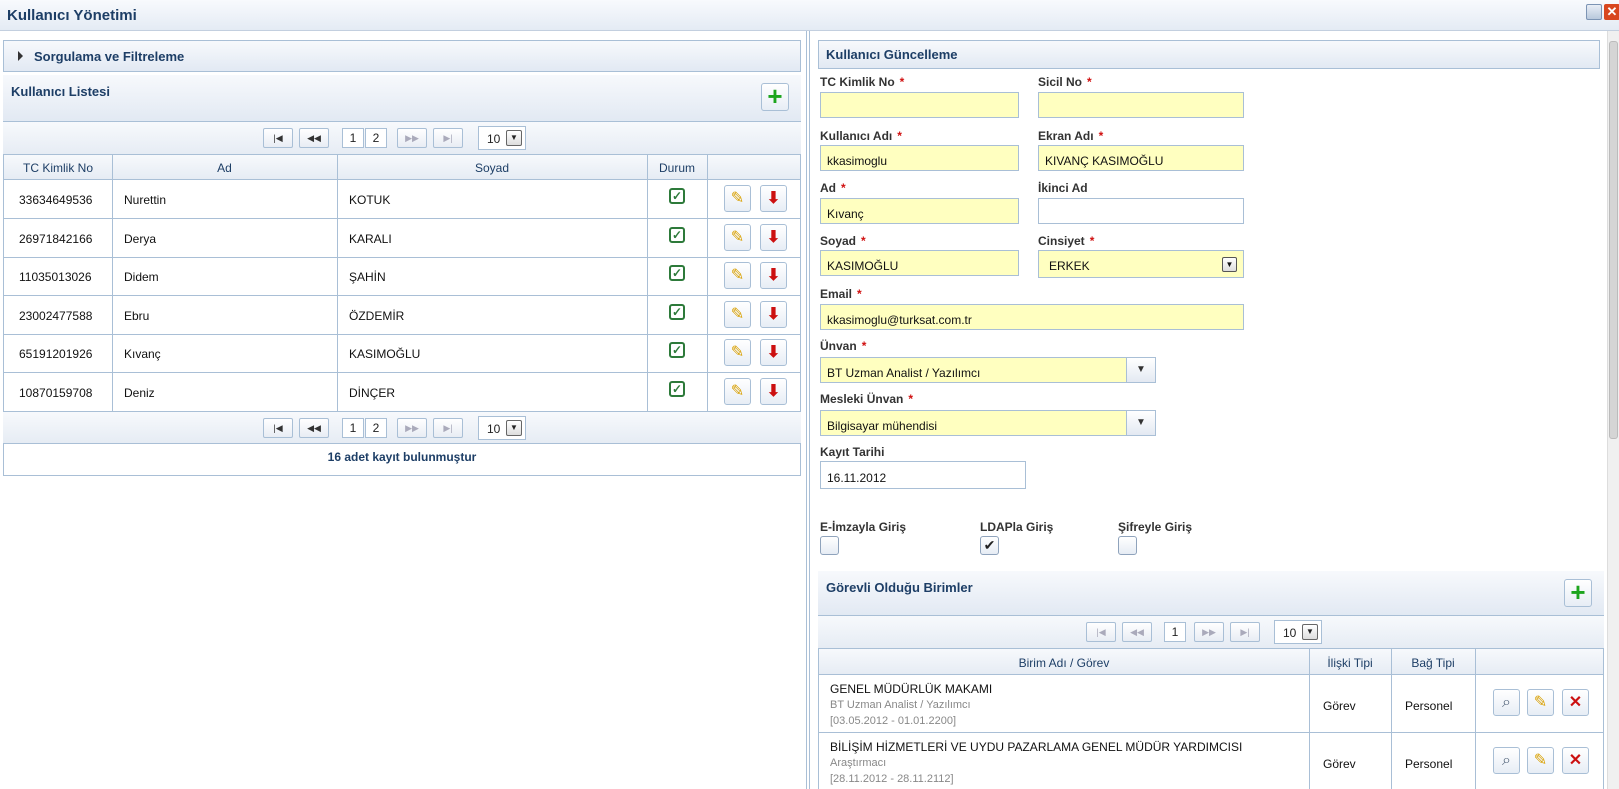  What do you see at coordinates (919, 158) in the screenshot?
I see `username-input` at bounding box center [919, 158].